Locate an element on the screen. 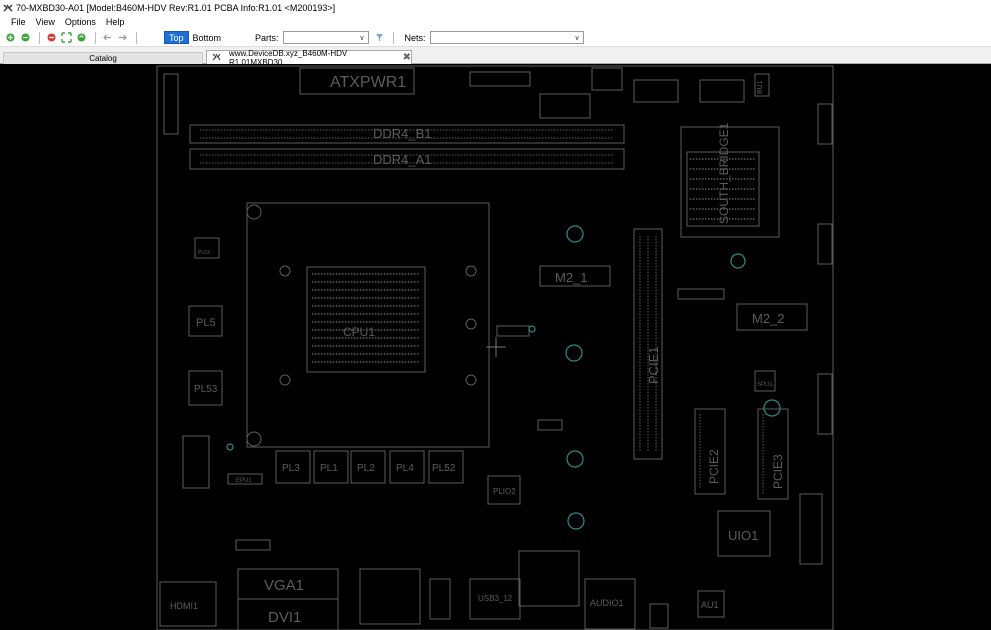 Image resolution: width=991 pixels, height=630 pixels. menu-bar: File View Options Help is located at coordinates (495, 22).